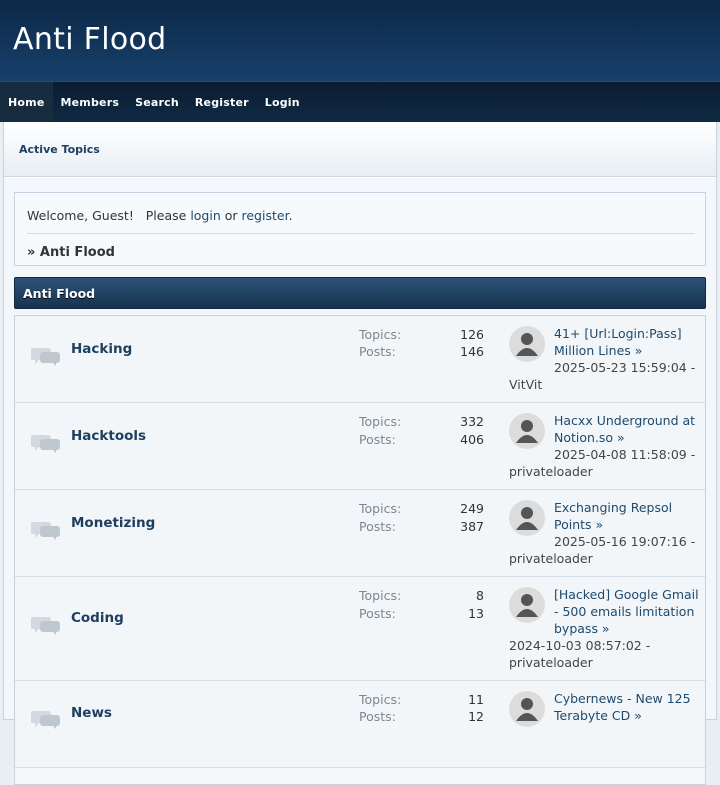 This screenshot has width=720, height=785. Describe the element at coordinates (91, 713) in the screenshot. I see `forum-link-news: News` at that location.